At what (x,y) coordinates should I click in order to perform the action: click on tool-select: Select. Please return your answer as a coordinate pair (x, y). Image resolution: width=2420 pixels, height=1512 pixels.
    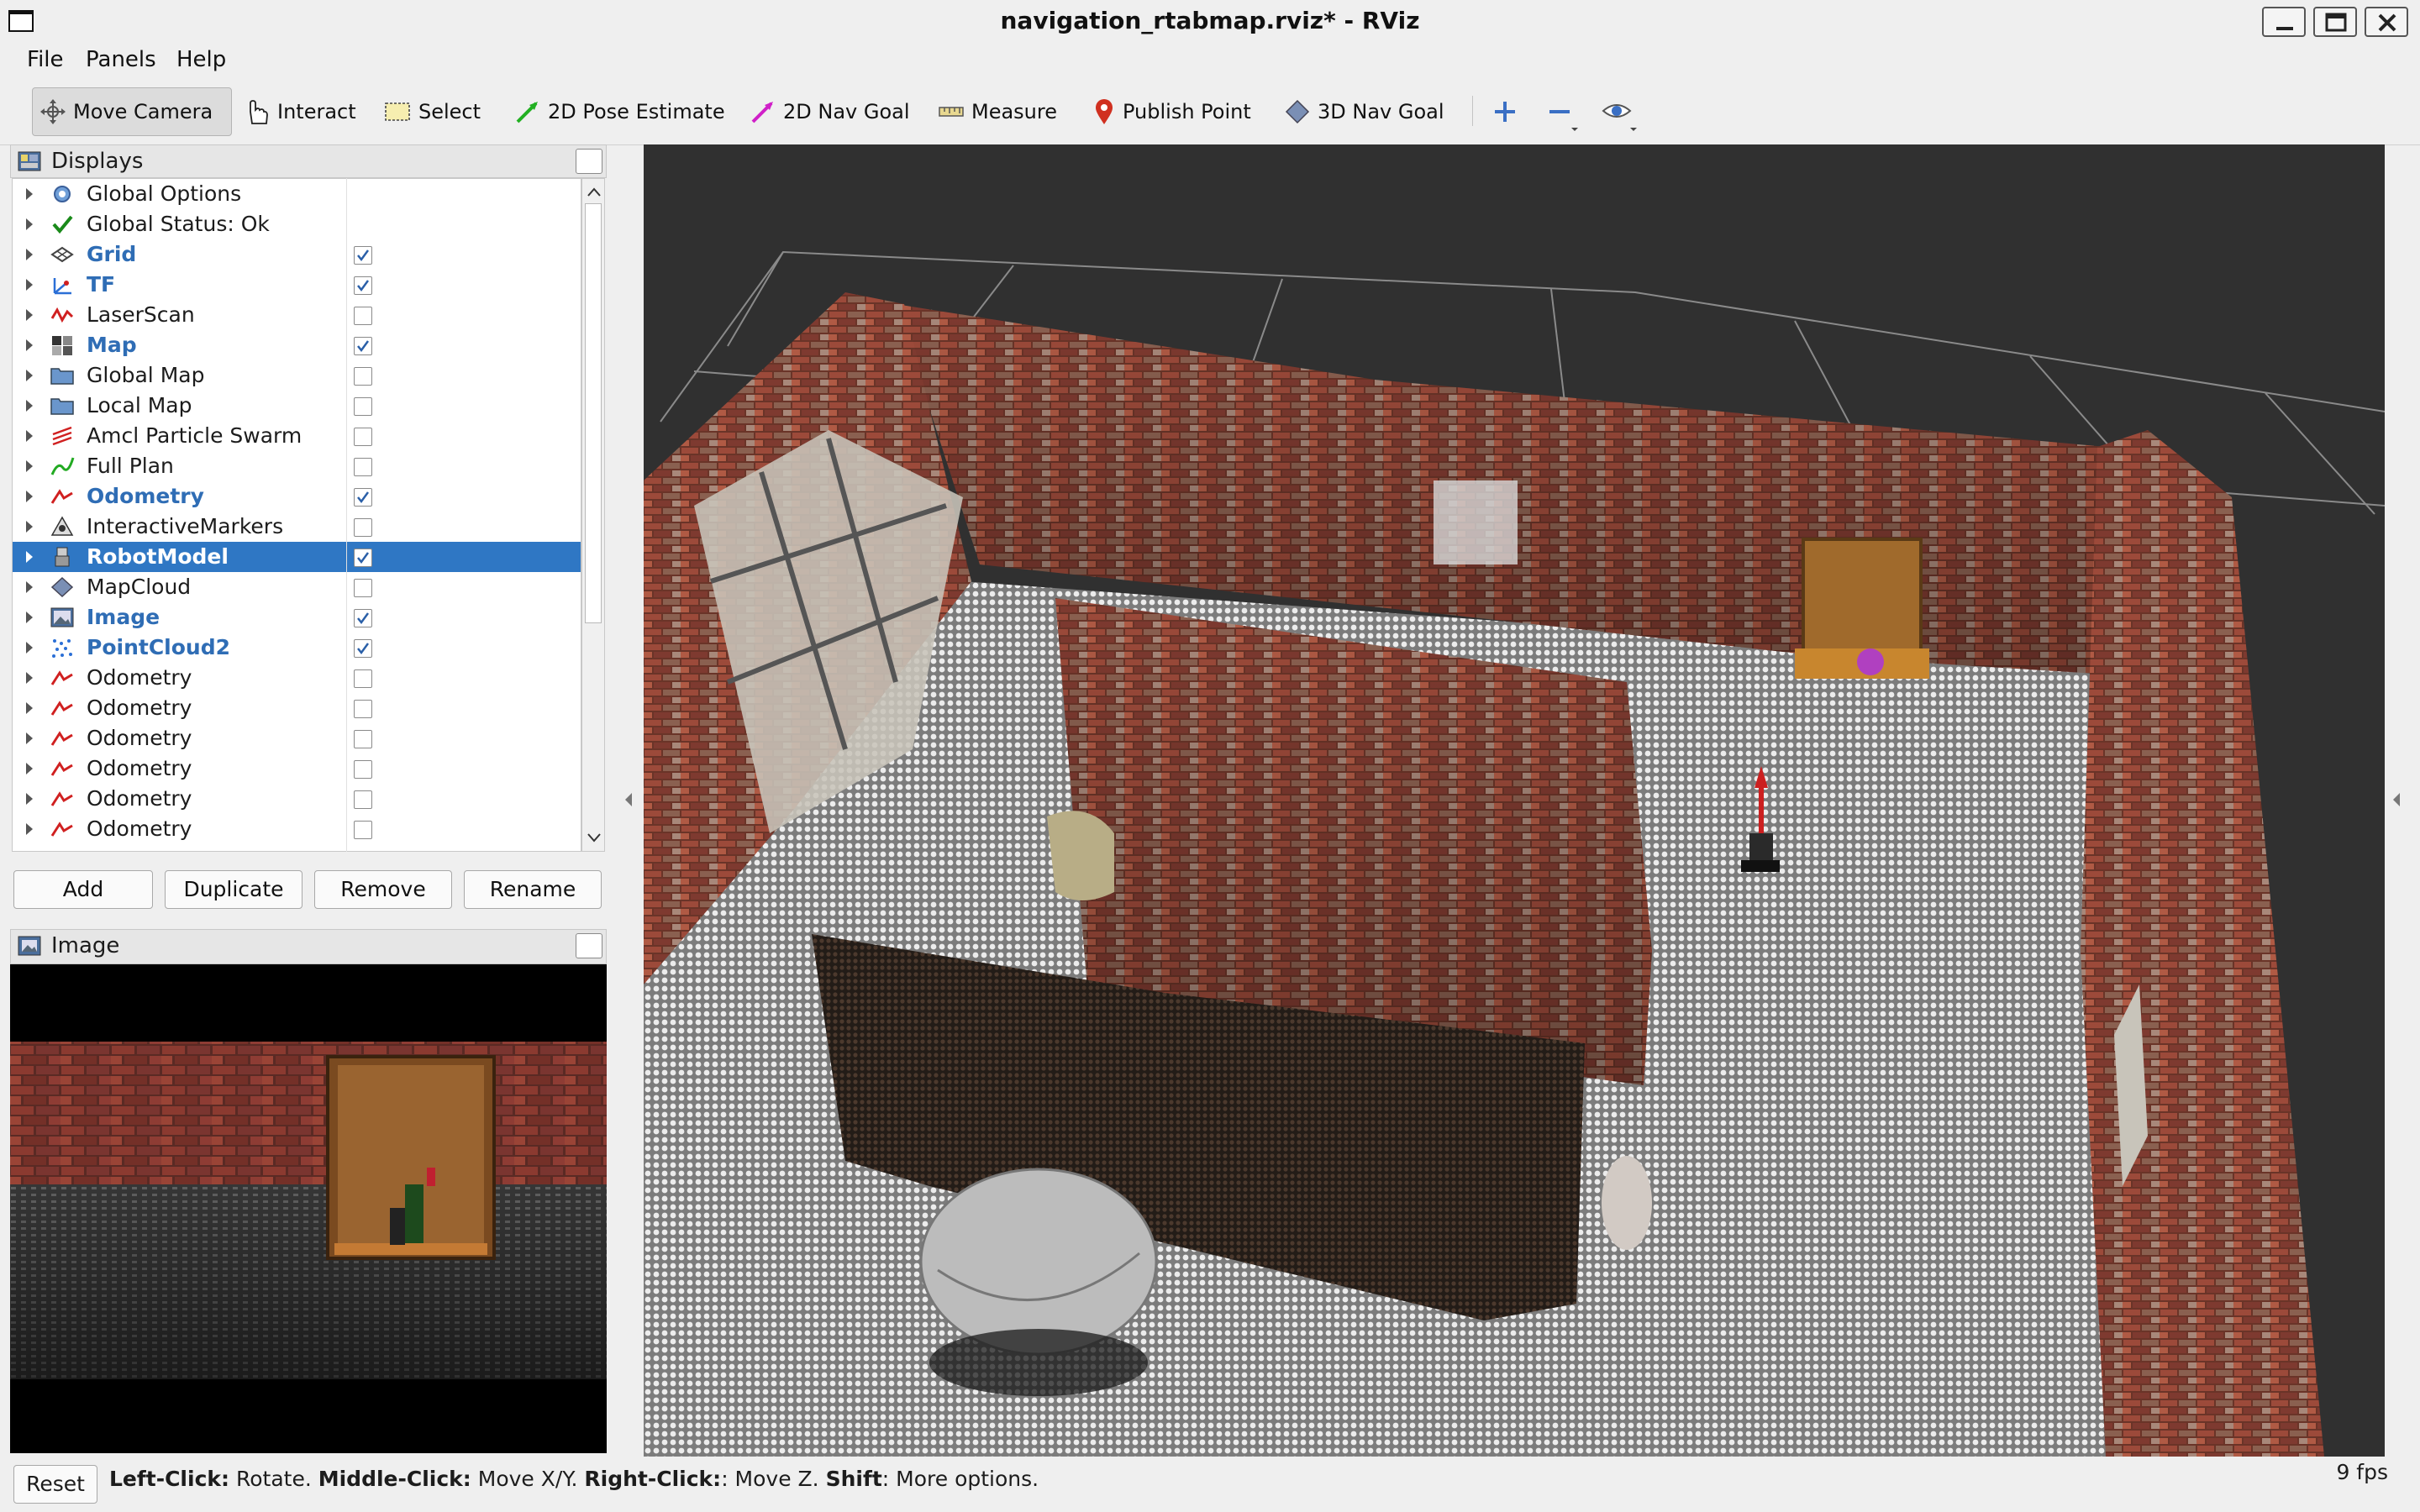
    Looking at the image, I should click on (432, 111).